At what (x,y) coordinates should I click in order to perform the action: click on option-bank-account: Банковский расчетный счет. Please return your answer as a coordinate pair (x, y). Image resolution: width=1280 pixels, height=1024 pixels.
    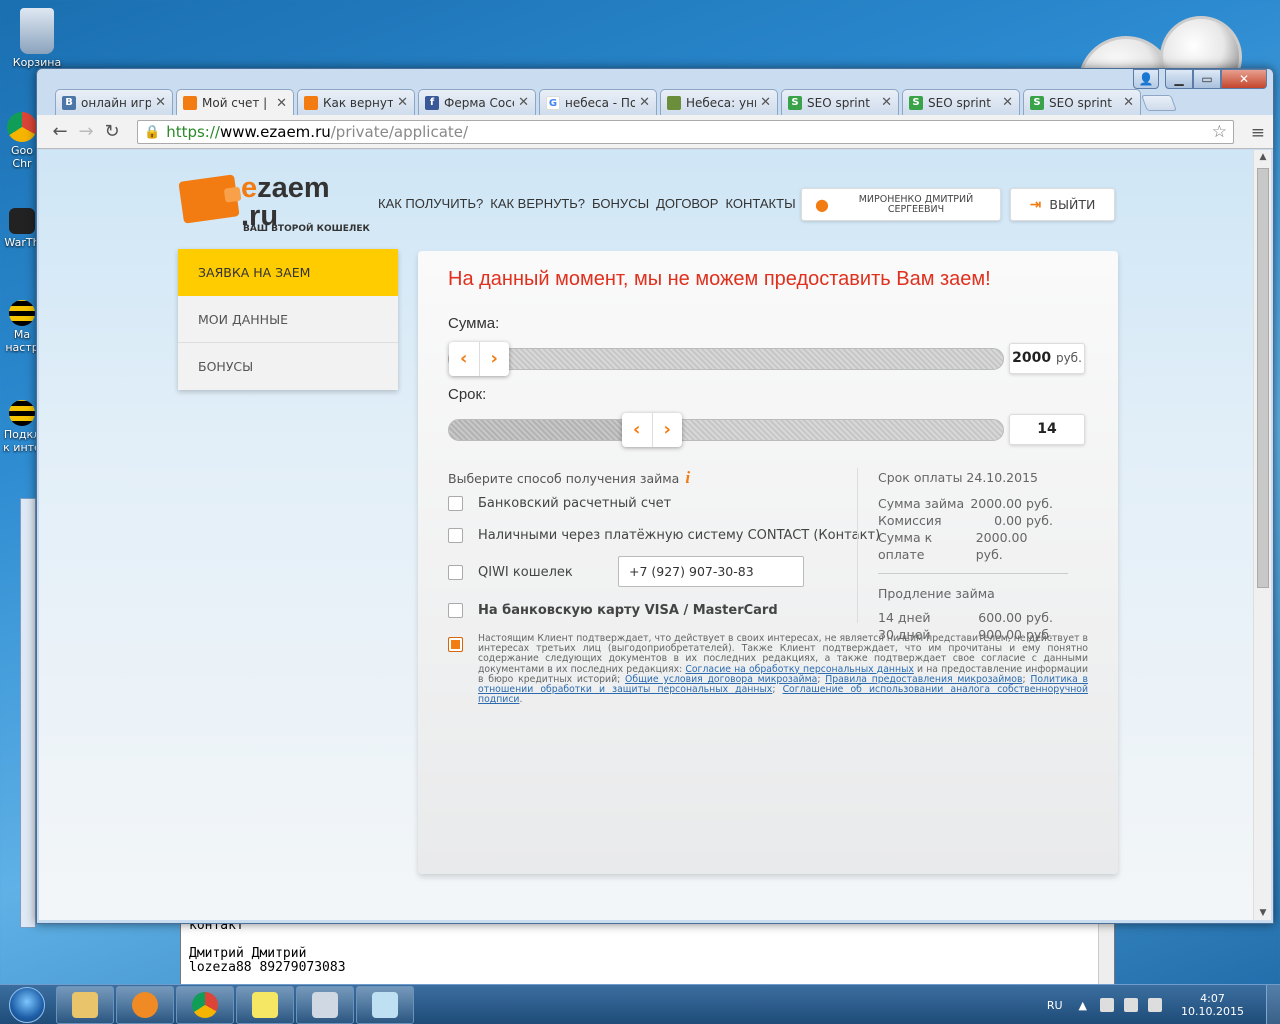
    Looking at the image, I should click on (559, 503).